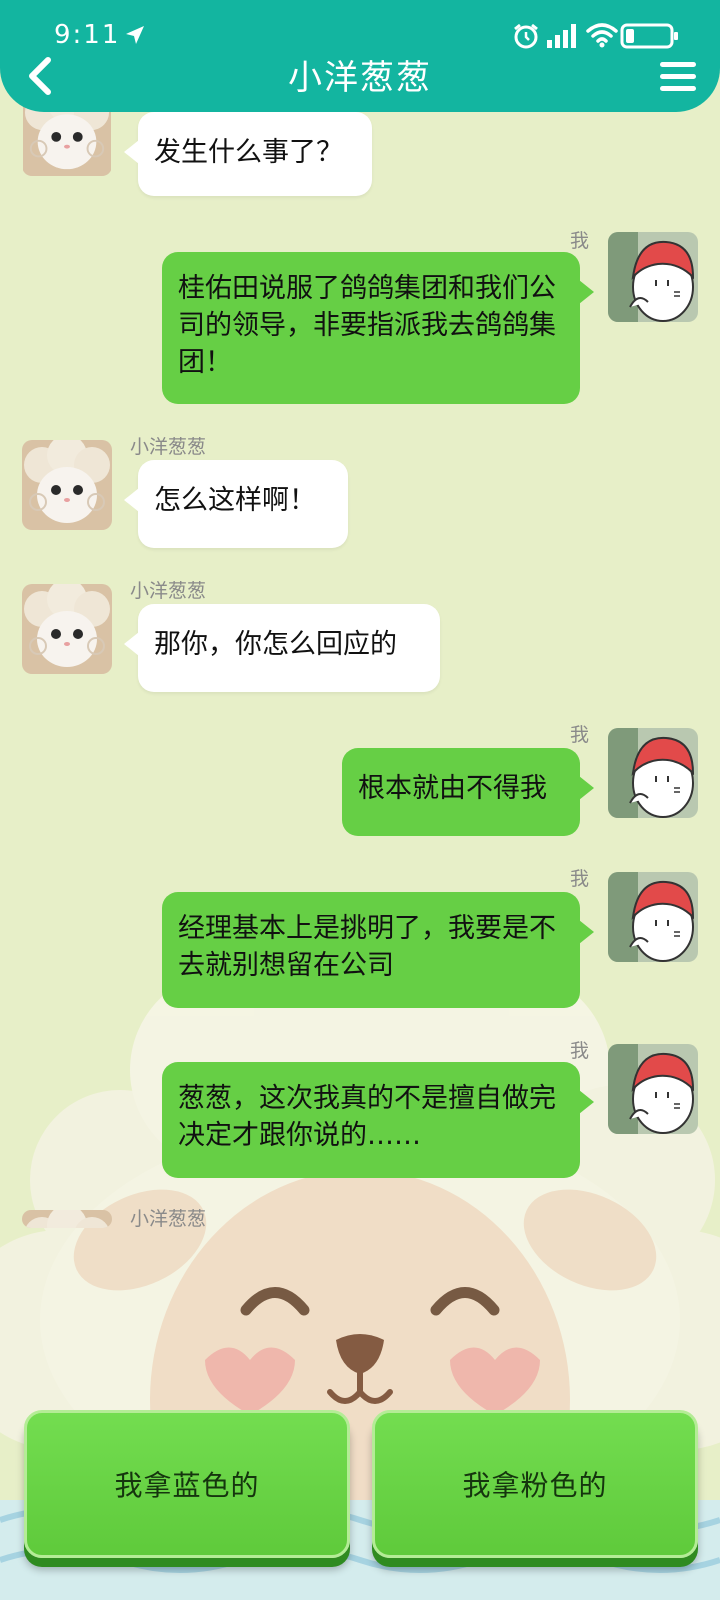 Image resolution: width=720 pixels, height=1600 pixels. I want to click on status-time: 9:11, so click(87, 35).